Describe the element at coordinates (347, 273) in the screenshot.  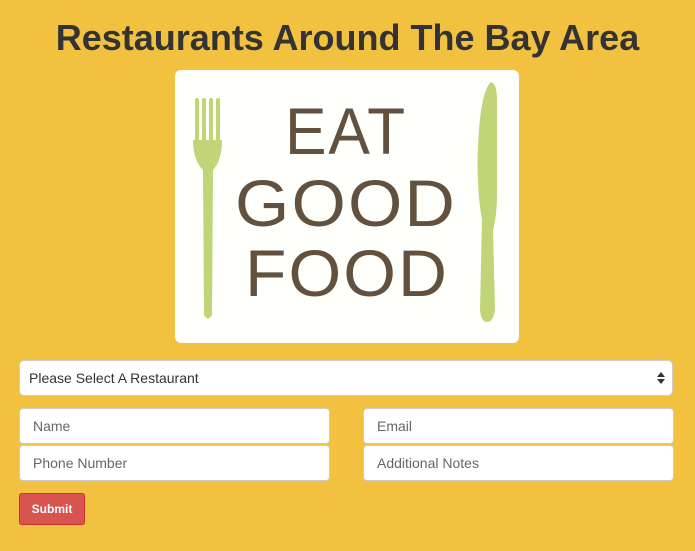
I see `logo-word-food: FOOD` at that location.